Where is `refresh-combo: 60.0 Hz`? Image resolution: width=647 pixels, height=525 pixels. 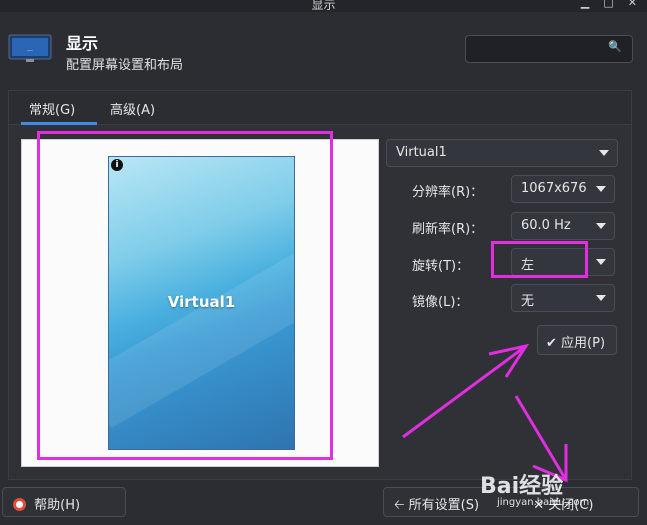 refresh-combo: 60.0 Hz is located at coordinates (563, 226).